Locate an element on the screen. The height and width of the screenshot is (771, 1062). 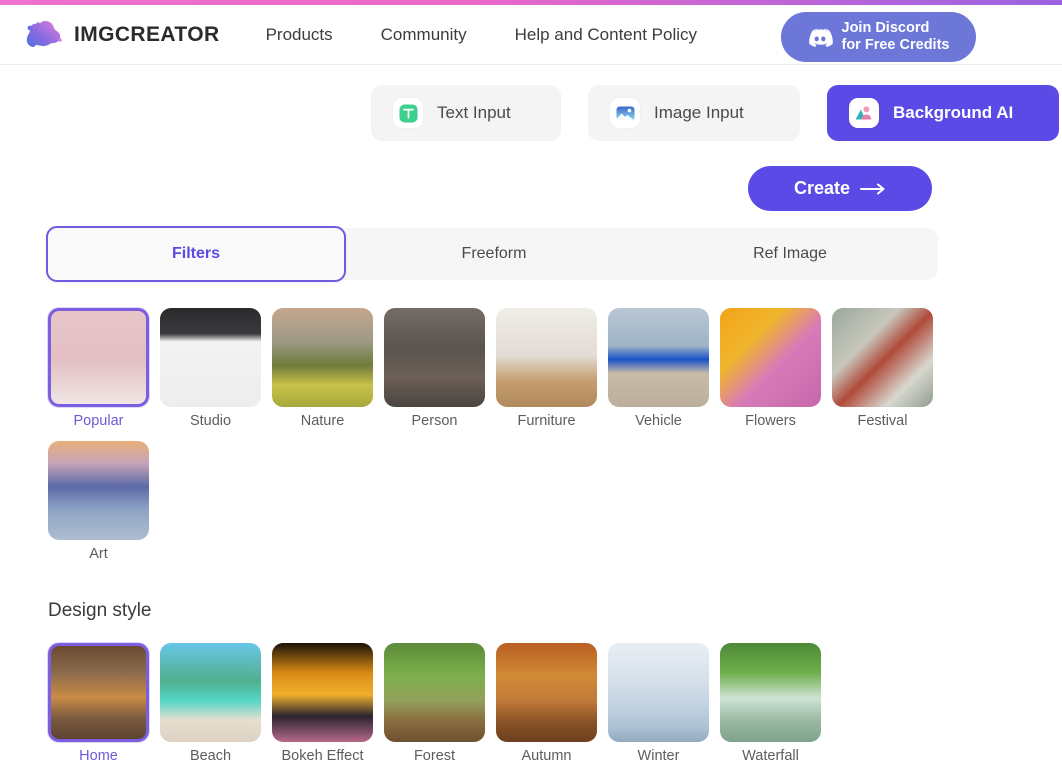
thumbnail-cell-vehicle: Vehicle is located at coordinates (658, 368).